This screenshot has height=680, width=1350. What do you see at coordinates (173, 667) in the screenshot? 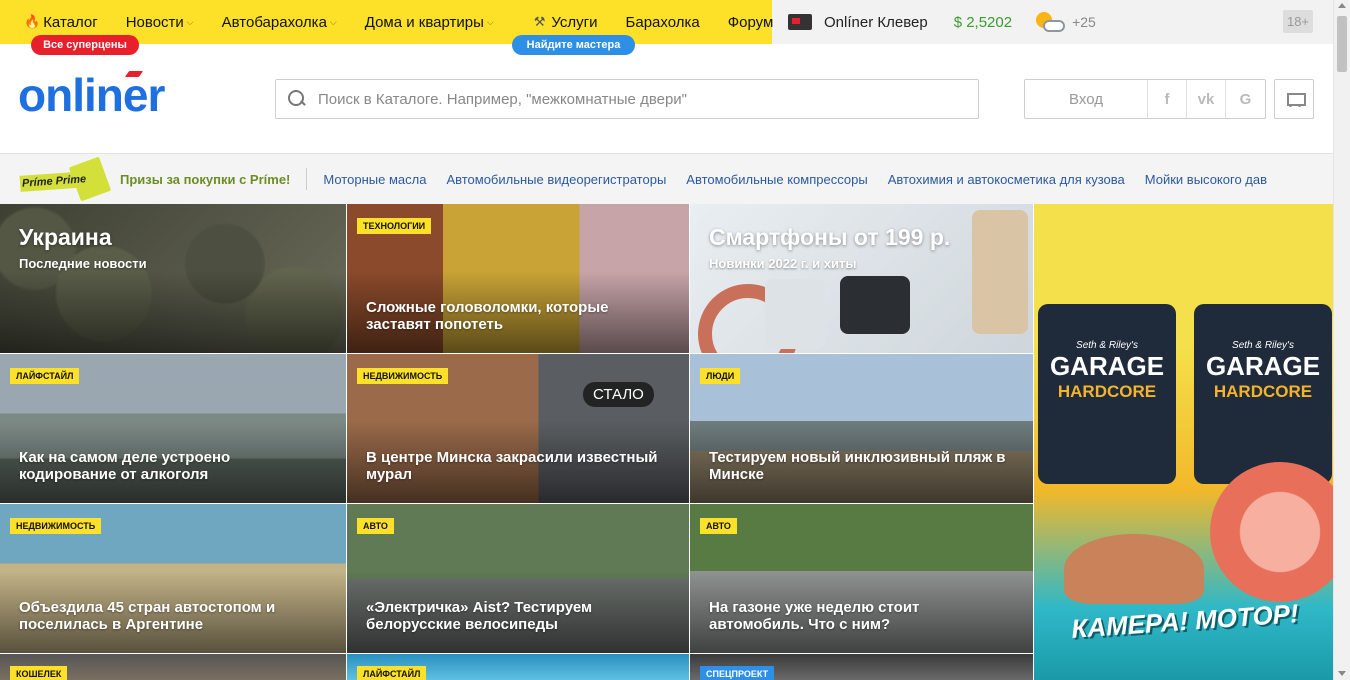
I see `news-tile-wallet: КОШЕЛЕК` at bounding box center [173, 667].